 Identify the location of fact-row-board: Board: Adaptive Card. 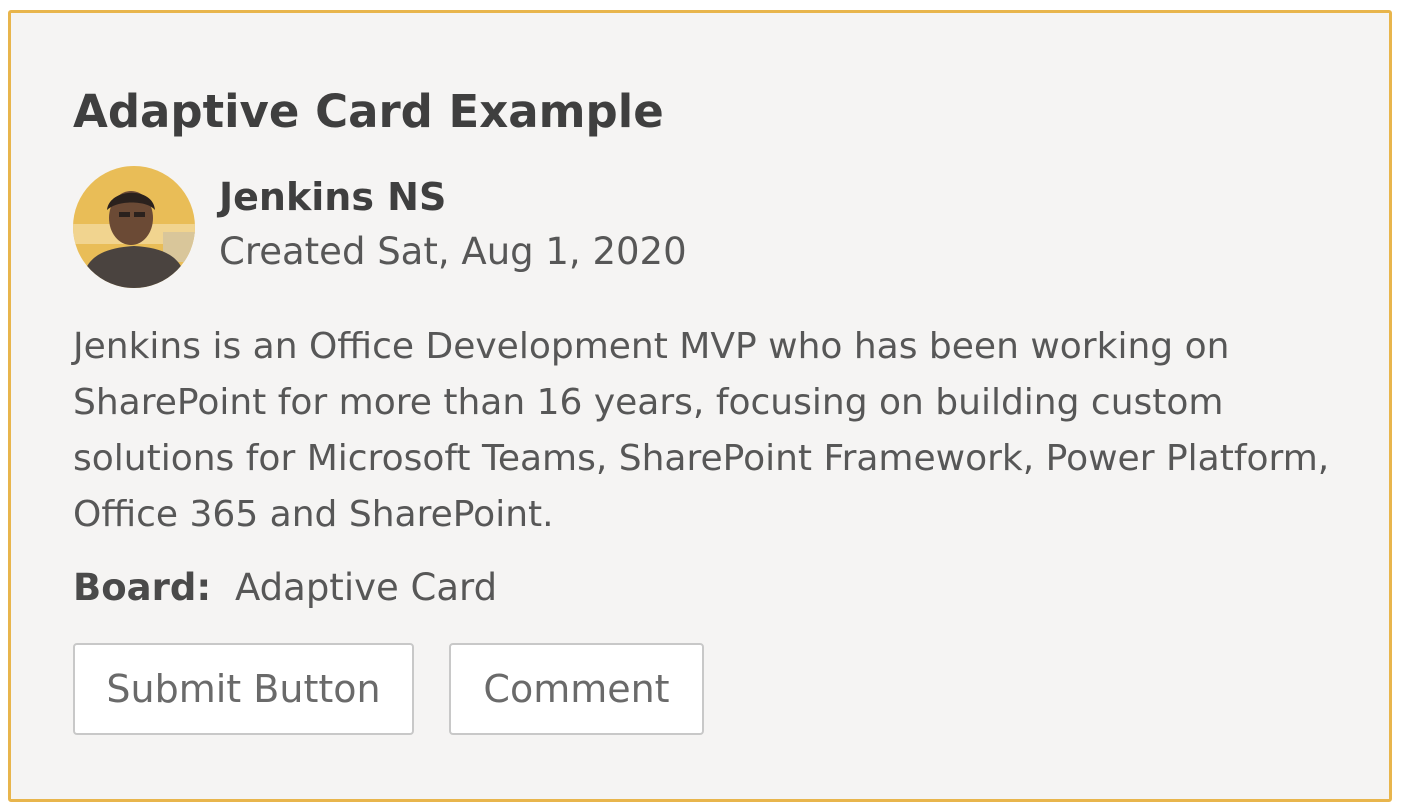
(285, 587).